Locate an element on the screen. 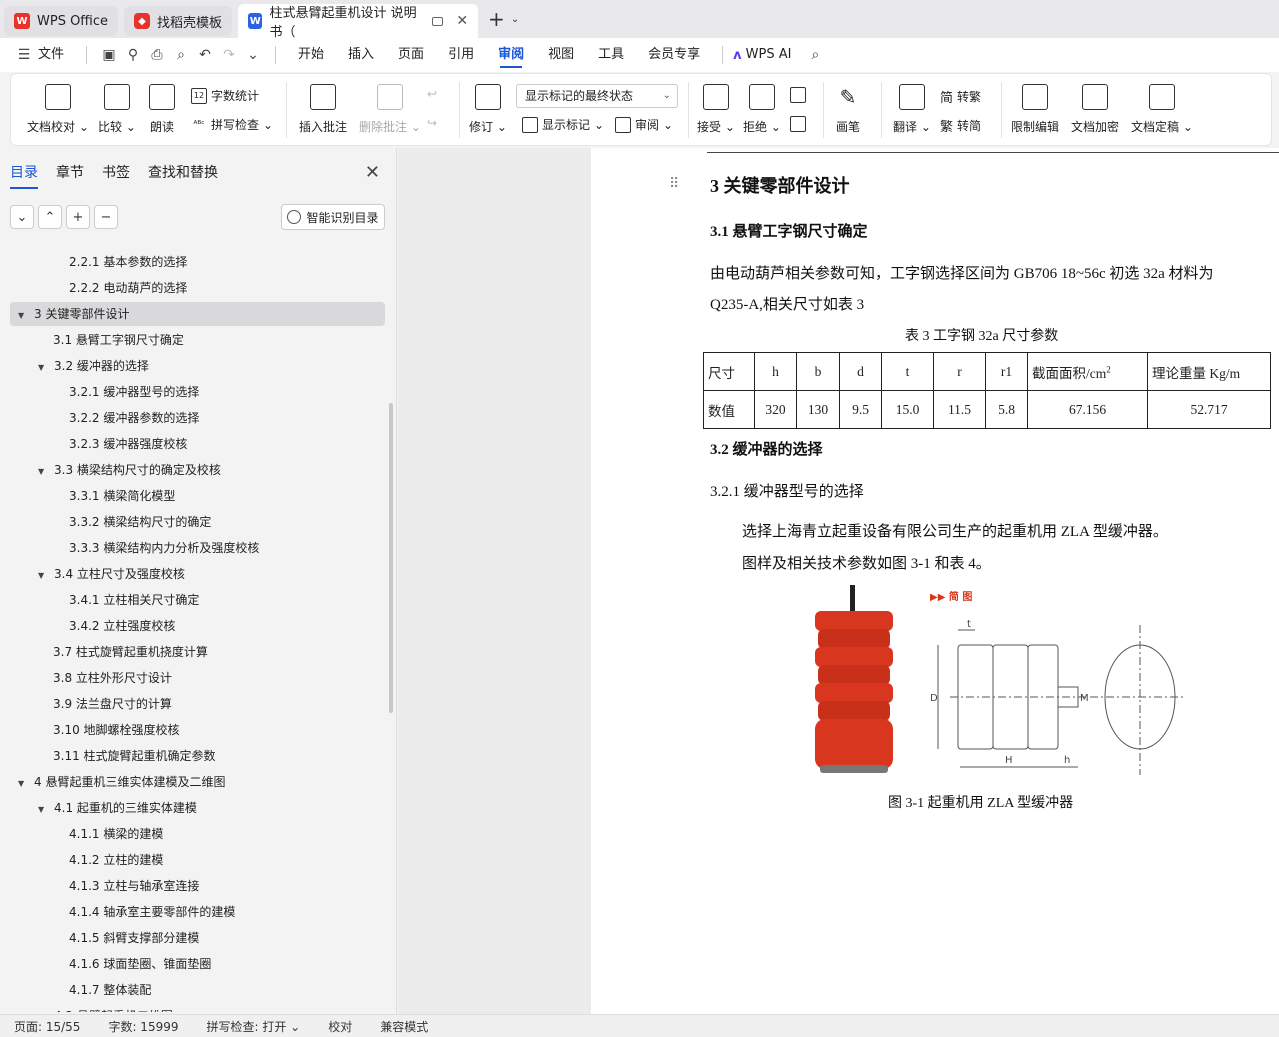  menu-start: 开始 is located at coordinates (311, 55).